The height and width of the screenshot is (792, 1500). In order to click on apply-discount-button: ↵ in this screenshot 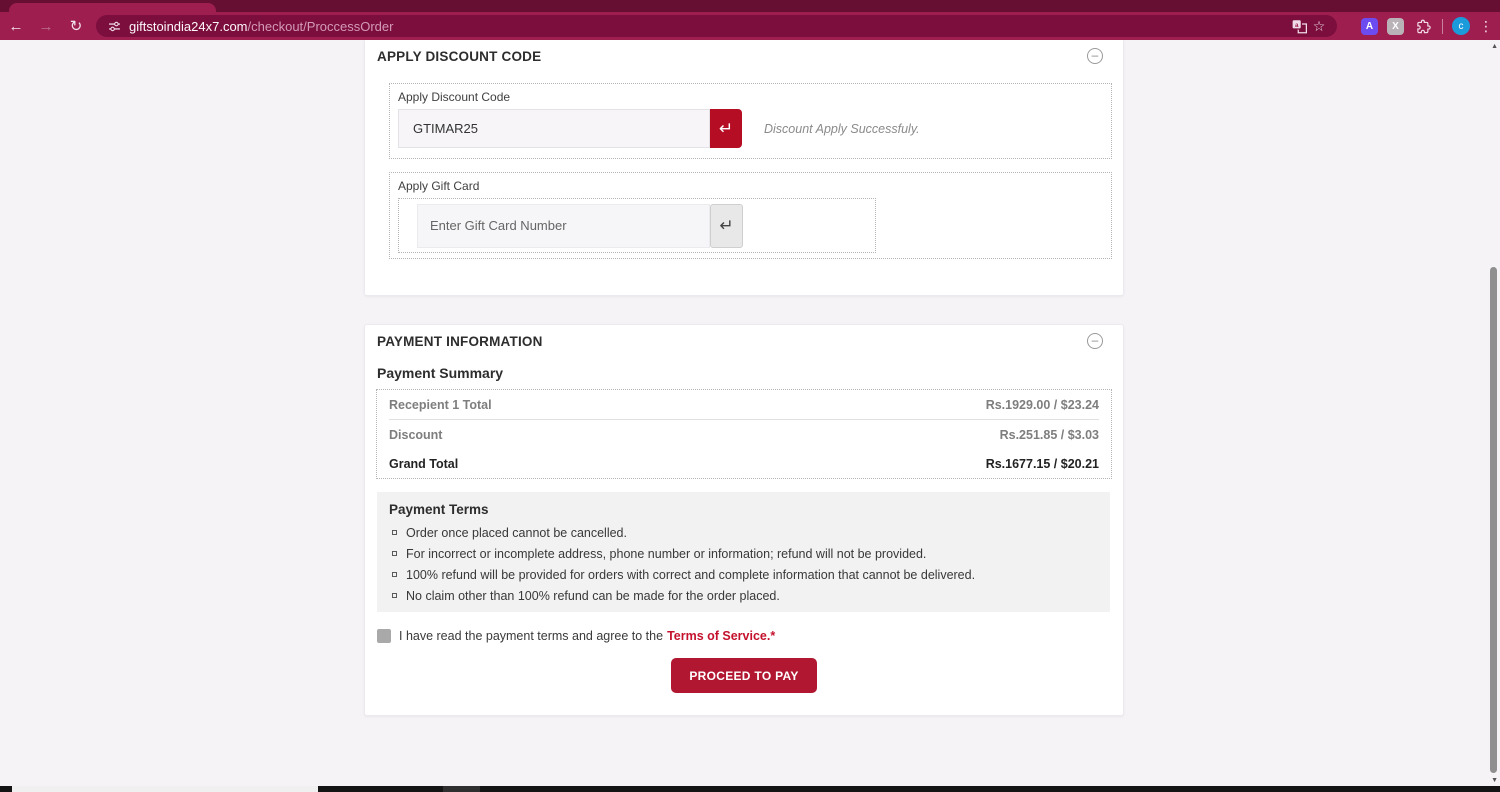, I will do `click(726, 128)`.